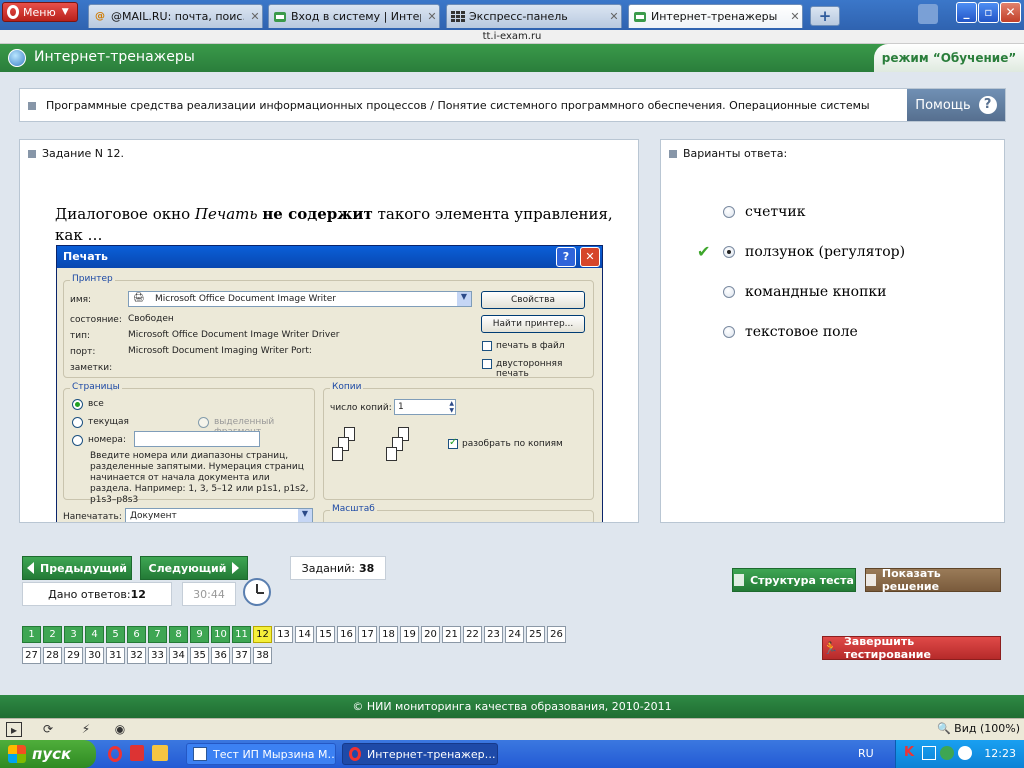  What do you see at coordinates (305, 515) in the screenshot?
I see `chevron-down-icon: ▼` at bounding box center [305, 515].